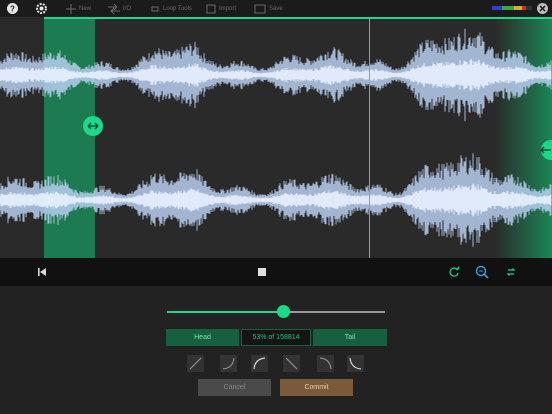 The width and height of the screenshot is (552, 414). Describe the element at coordinates (78, 8) in the screenshot. I see `new-button: New` at that location.